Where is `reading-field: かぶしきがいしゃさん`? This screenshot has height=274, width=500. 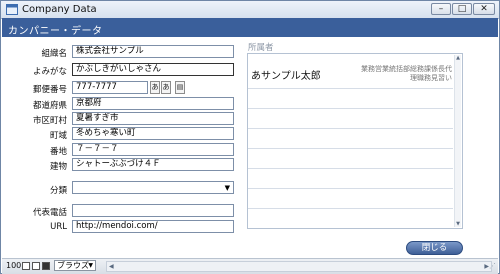
reading-field: かぶしきがいしゃさん is located at coordinates (153, 69).